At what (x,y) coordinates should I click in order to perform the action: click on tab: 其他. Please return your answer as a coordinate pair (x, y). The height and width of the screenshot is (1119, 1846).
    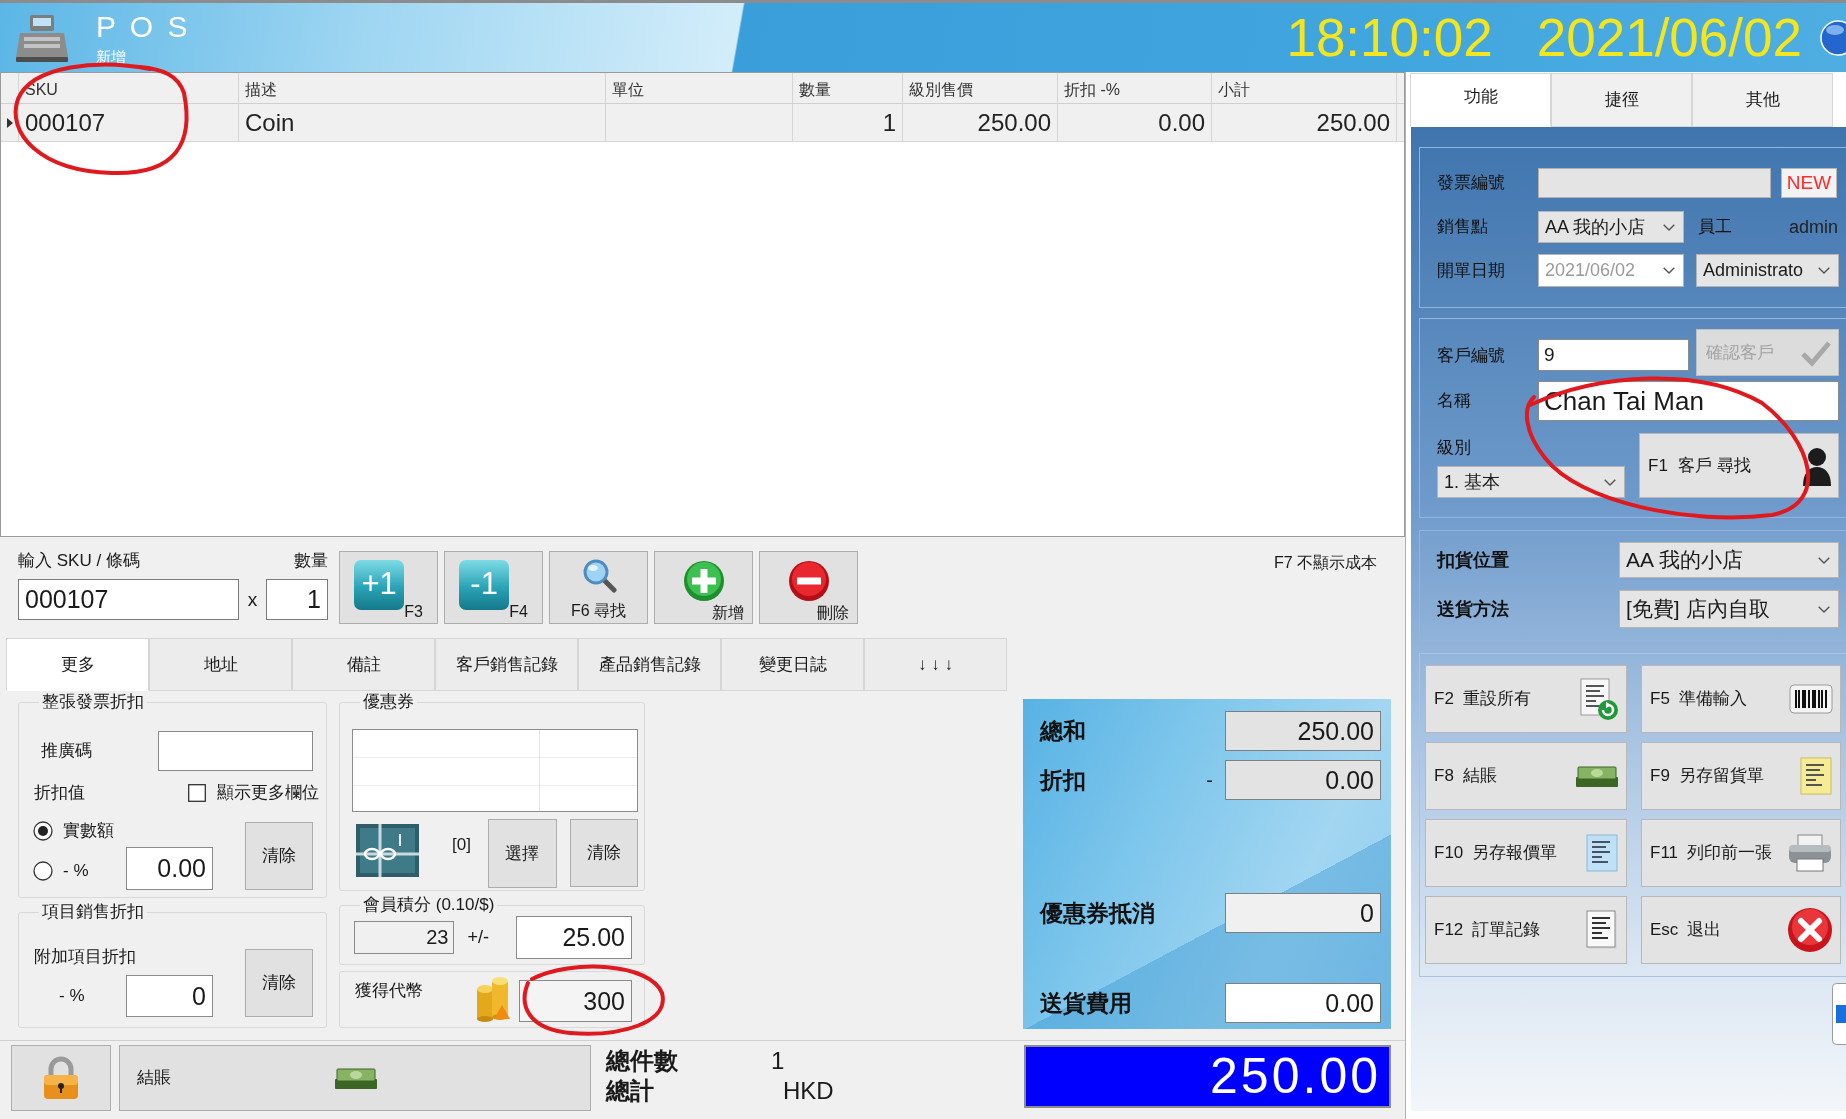
    Looking at the image, I should click on (1762, 100).